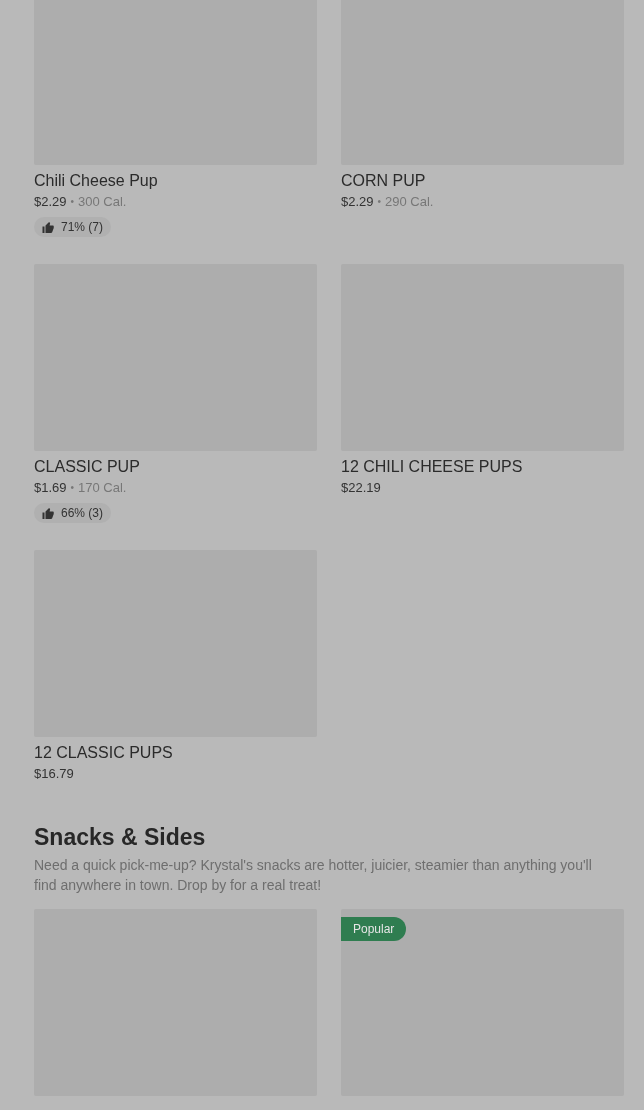  What do you see at coordinates (482, 1002) in the screenshot?
I see `image-placeholder: Popular` at bounding box center [482, 1002].